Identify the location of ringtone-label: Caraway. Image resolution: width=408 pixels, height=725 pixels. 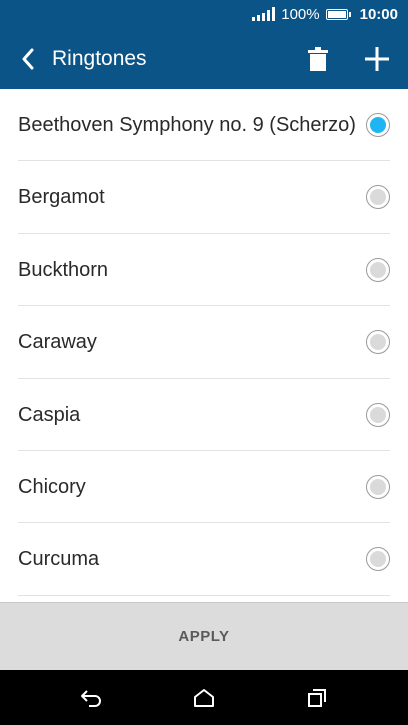
(57, 342).